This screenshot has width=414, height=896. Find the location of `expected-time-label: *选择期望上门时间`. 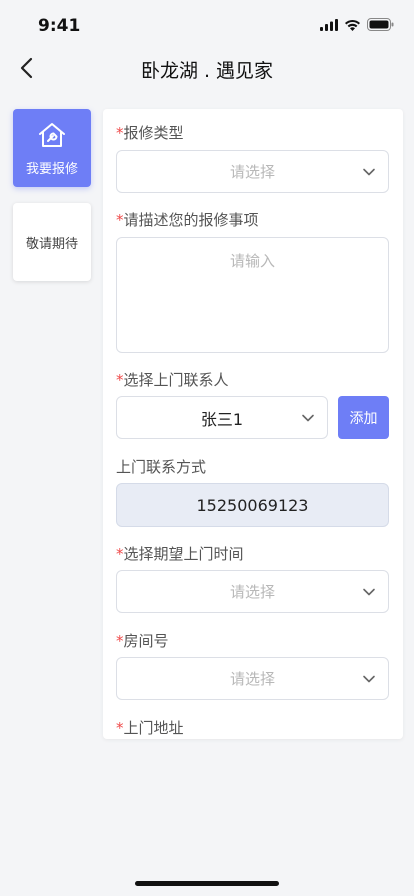

expected-time-label: *选择期望上门时间 is located at coordinates (180, 553).